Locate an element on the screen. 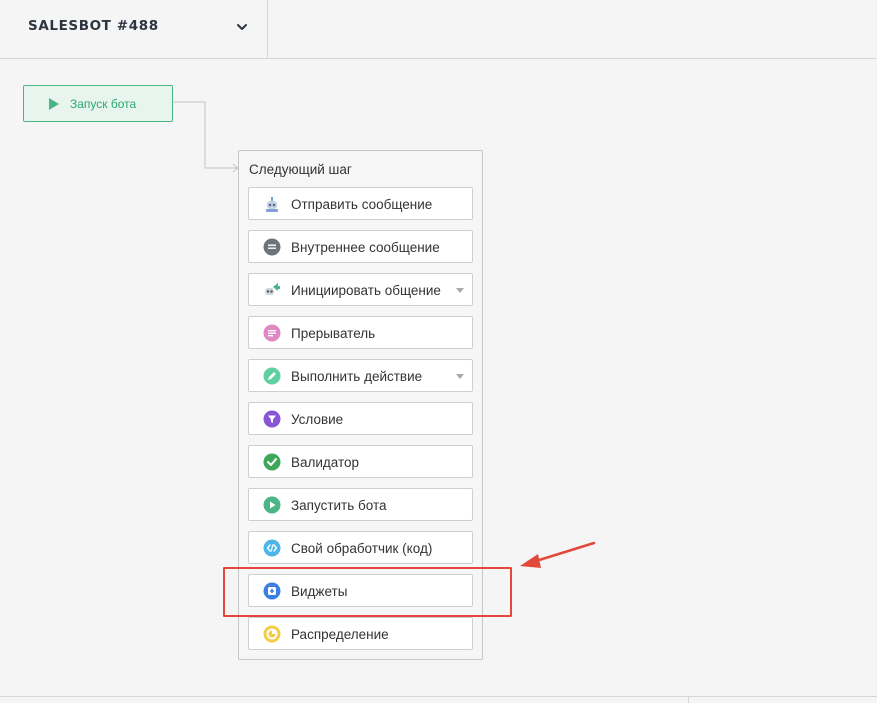  step-initiate-chat: Инициировать общение is located at coordinates (360, 289).